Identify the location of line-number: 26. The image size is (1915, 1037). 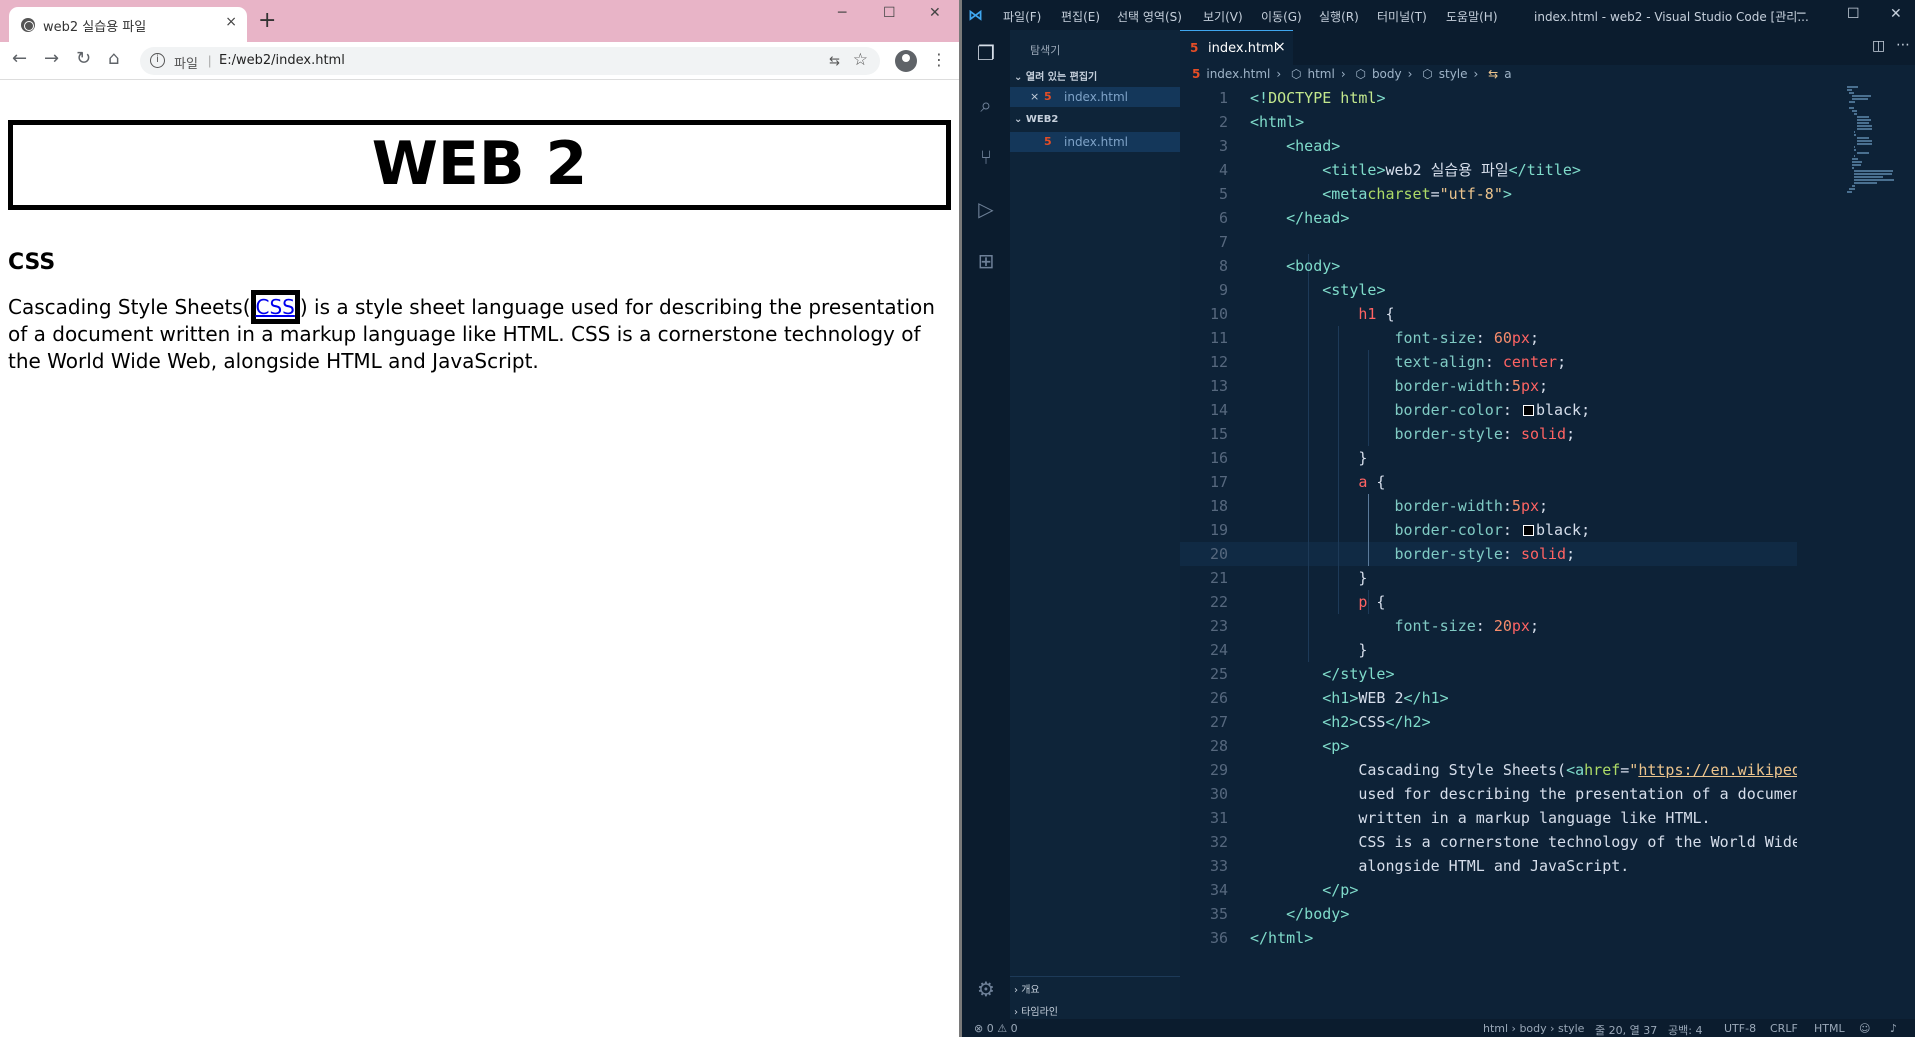
(1218, 698).